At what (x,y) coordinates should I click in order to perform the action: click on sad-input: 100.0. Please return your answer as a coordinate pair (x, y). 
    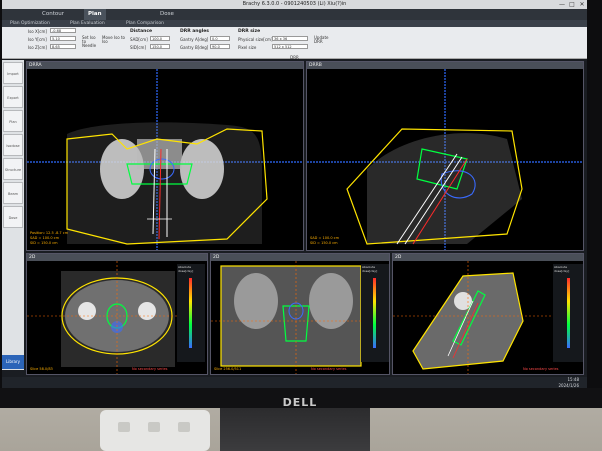
    Looking at the image, I should click on (160, 38).